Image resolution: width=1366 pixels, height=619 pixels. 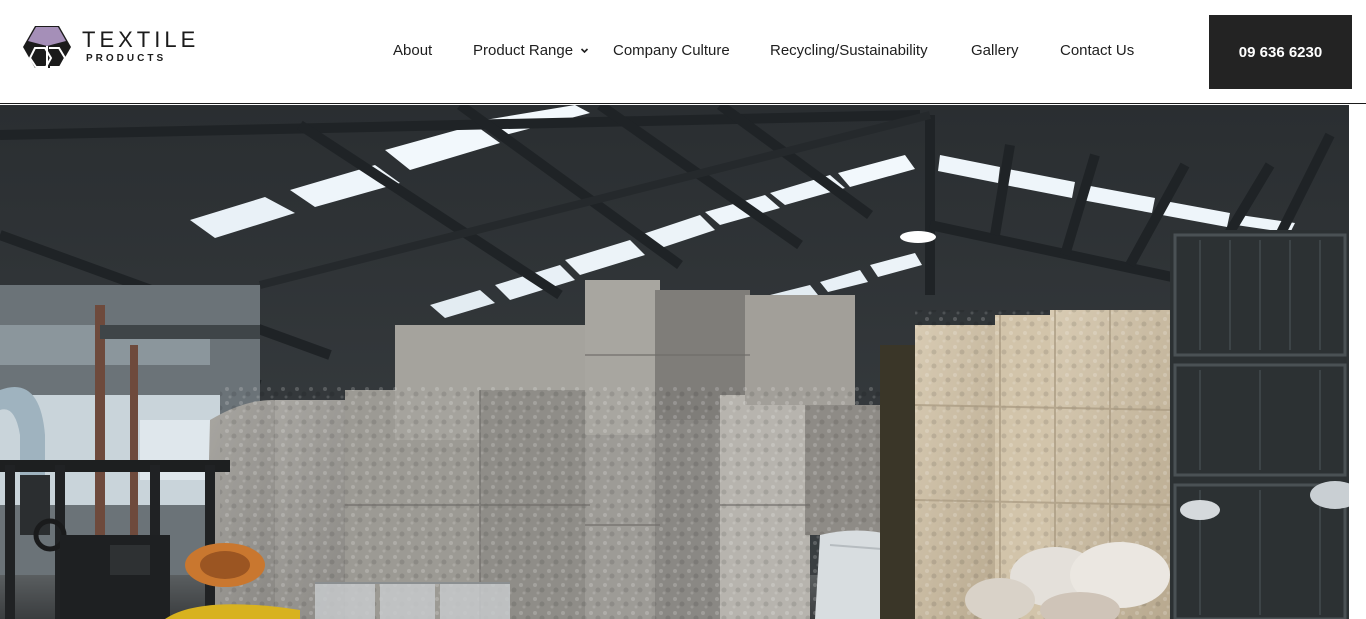 What do you see at coordinates (671, 52) in the screenshot?
I see `nav-company-culture: Company Culture` at bounding box center [671, 52].